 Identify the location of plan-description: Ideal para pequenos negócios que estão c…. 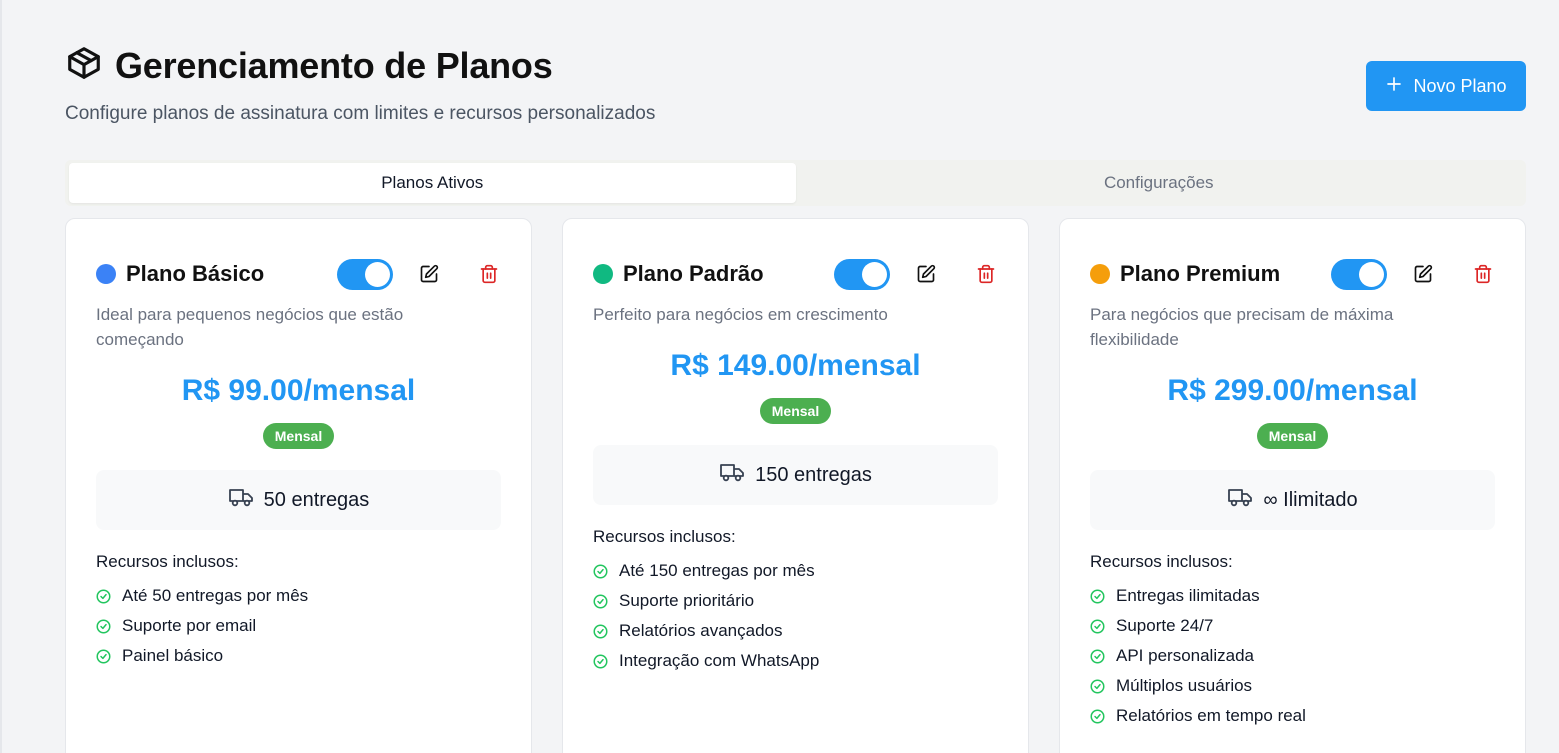
(250, 327).